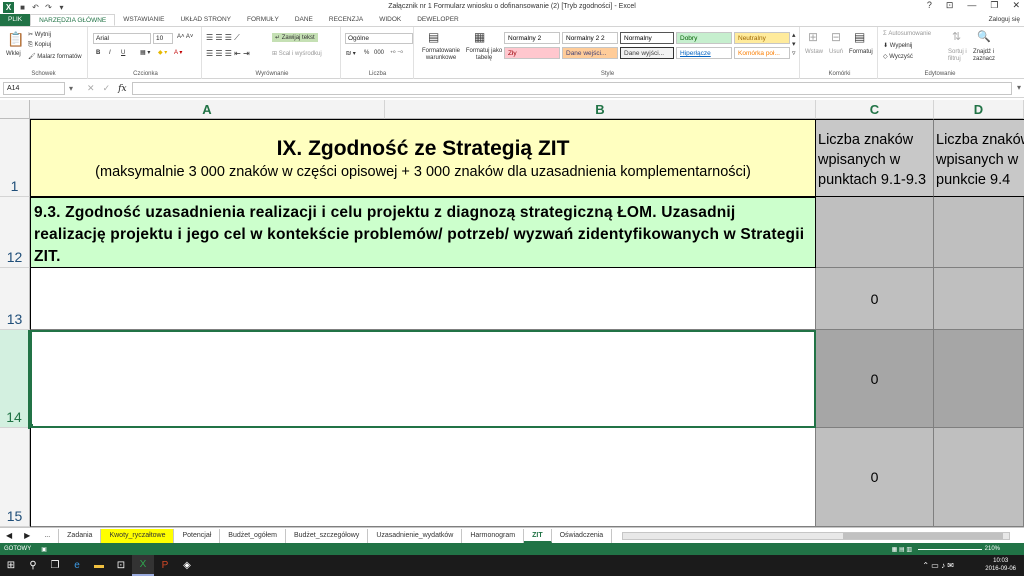 The height and width of the screenshot is (576, 1024). I want to click on name-box: A14, so click(34, 88).